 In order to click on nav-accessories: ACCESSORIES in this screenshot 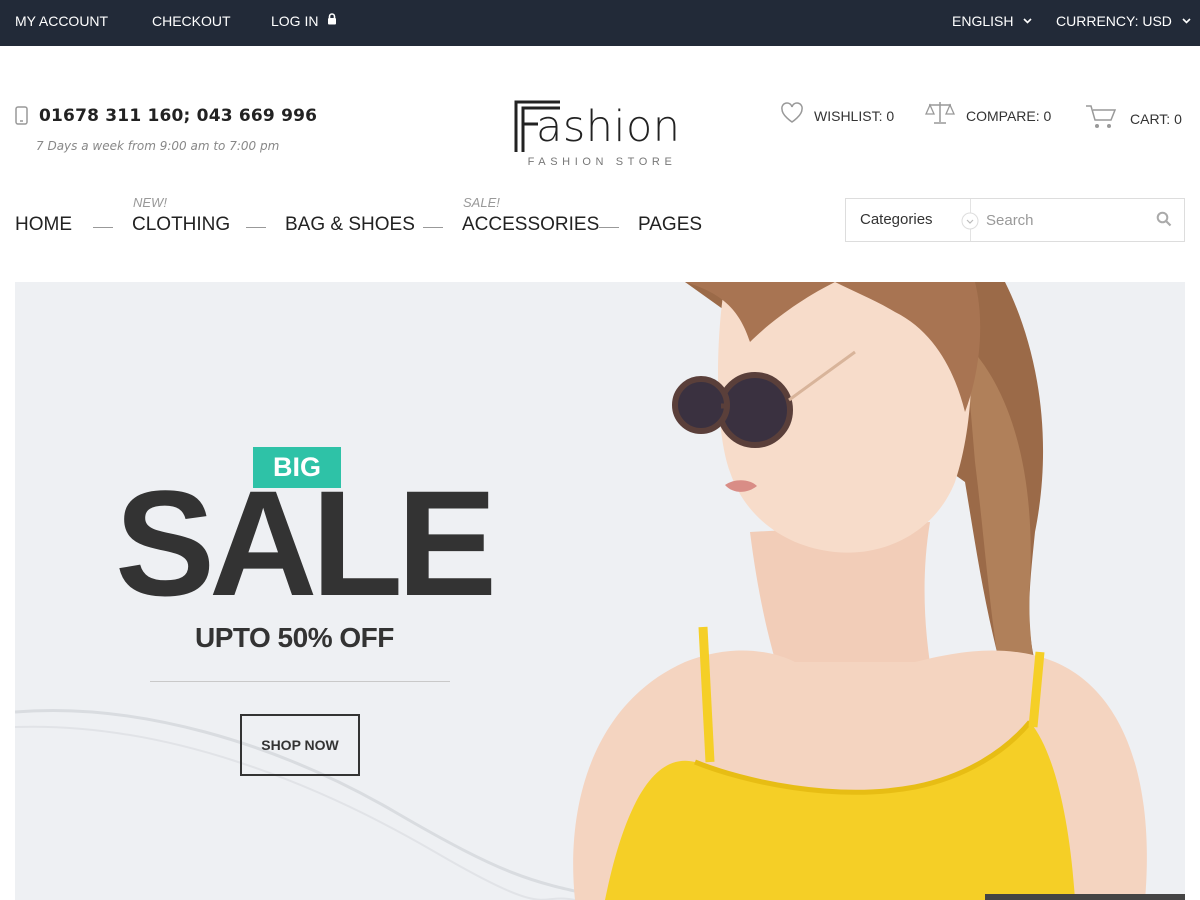, I will do `click(530, 225)`.